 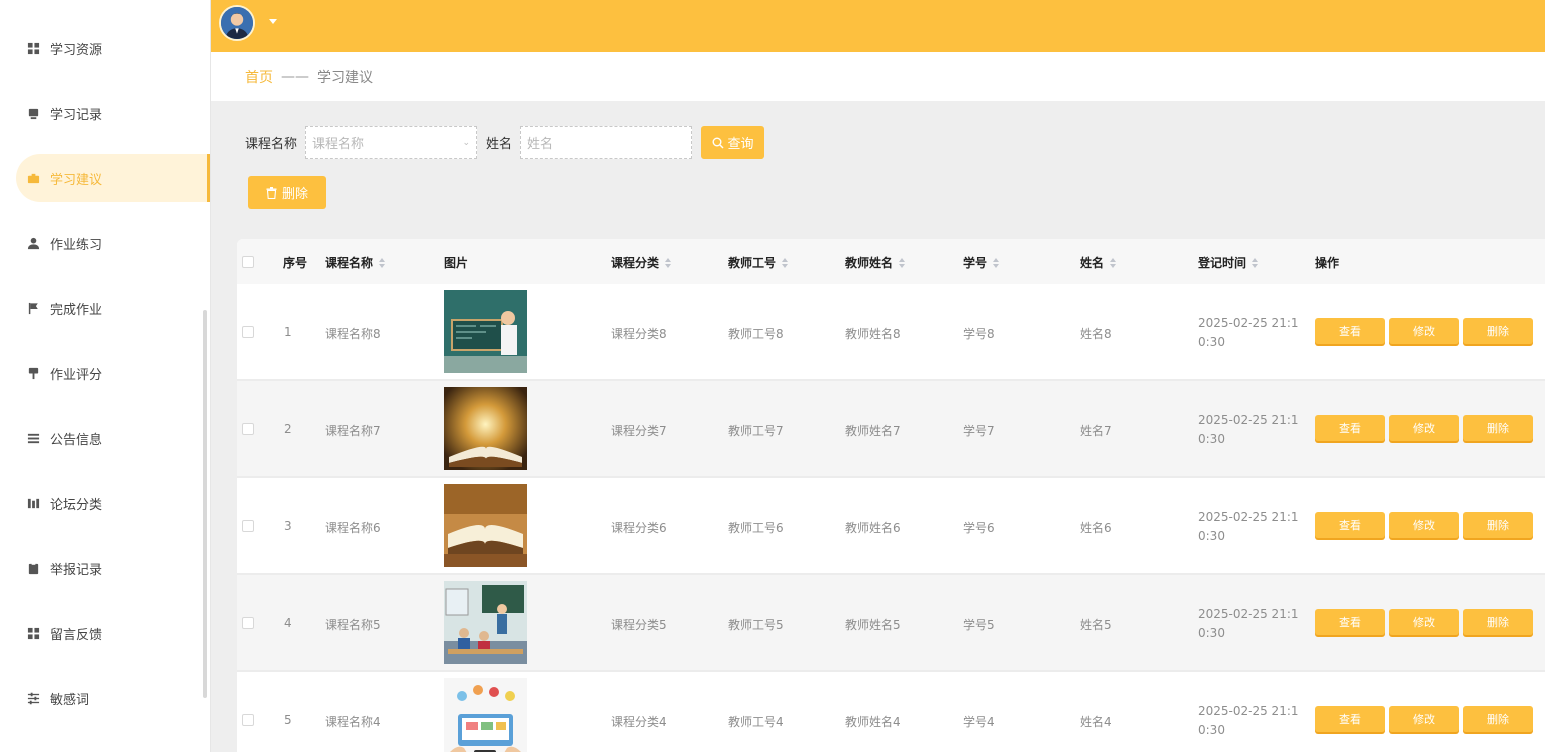 I want to click on course-name-select: 课程名称 ⌄, so click(x=391, y=142).